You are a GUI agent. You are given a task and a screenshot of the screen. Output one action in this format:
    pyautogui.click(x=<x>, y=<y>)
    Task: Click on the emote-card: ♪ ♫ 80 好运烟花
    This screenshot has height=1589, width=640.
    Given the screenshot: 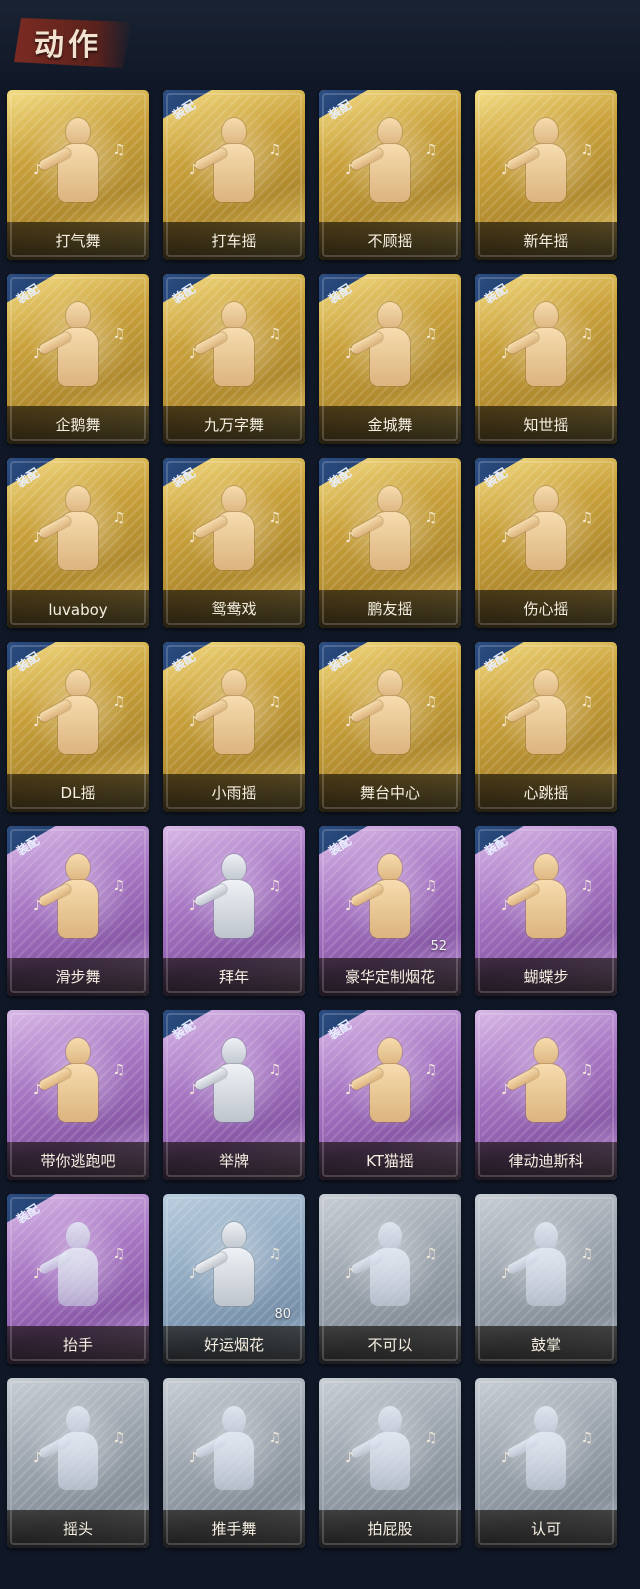 What is the action you would take?
    pyautogui.click(x=234, y=1279)
    